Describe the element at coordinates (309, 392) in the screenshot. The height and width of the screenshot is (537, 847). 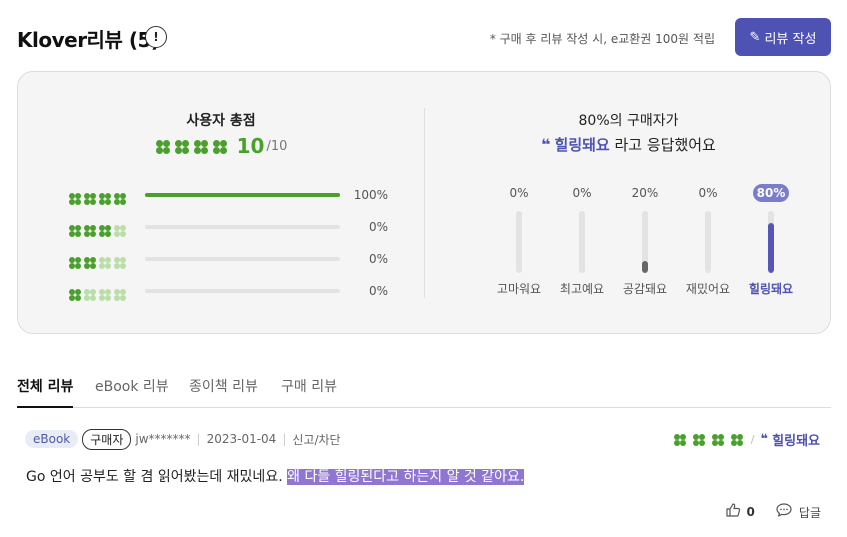
I see `tab-purchase-reviews: 구매 리뷰` at that location.